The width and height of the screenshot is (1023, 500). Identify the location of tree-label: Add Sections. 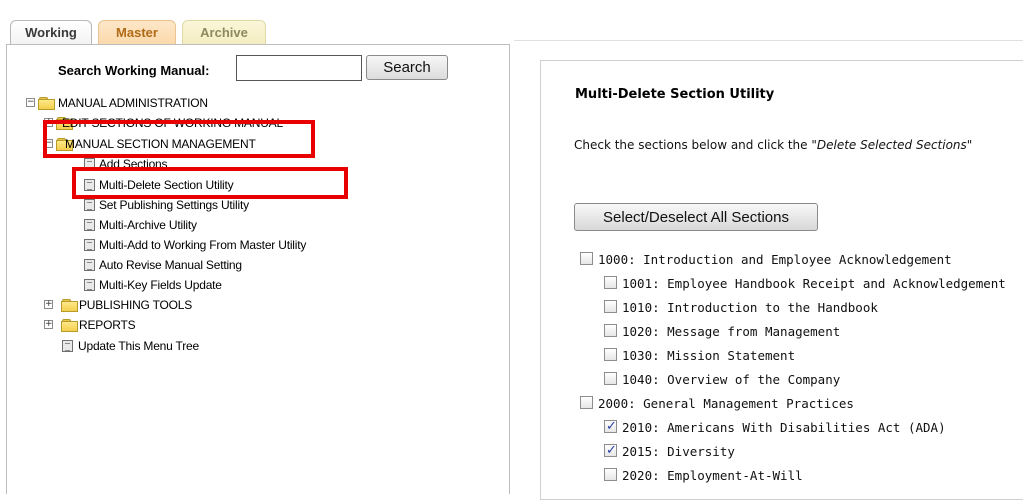
(133, 164).